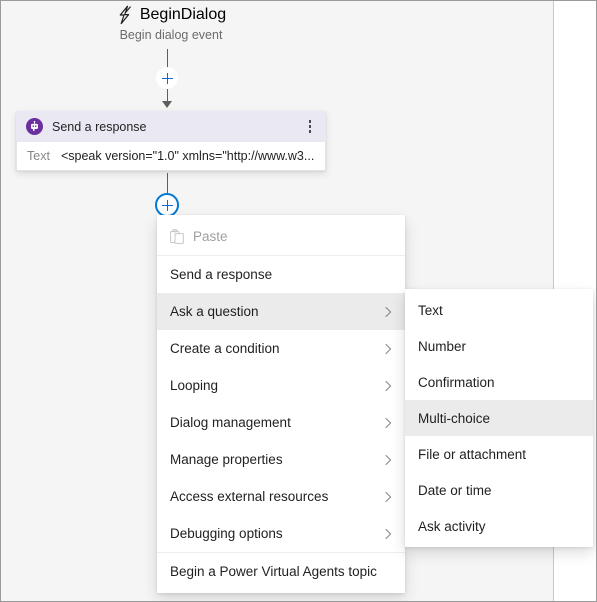 This screenshot has height=602, width=597. I want to click on trigger-subtitle: Begin dialog event, so click(171, 35).